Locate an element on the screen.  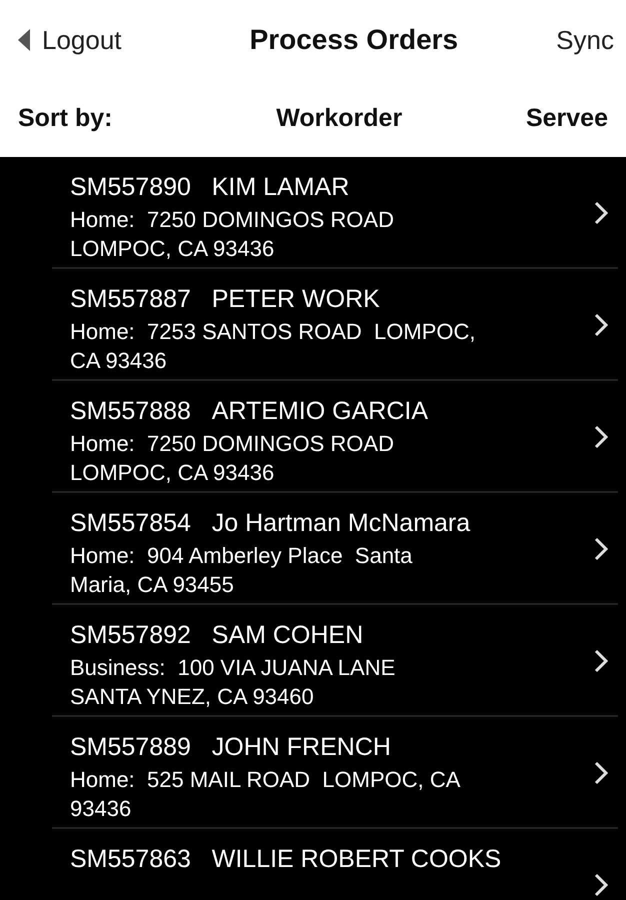
order-title: SM557854 Jo Hartman McNamara is located at coordinates (270, 523).